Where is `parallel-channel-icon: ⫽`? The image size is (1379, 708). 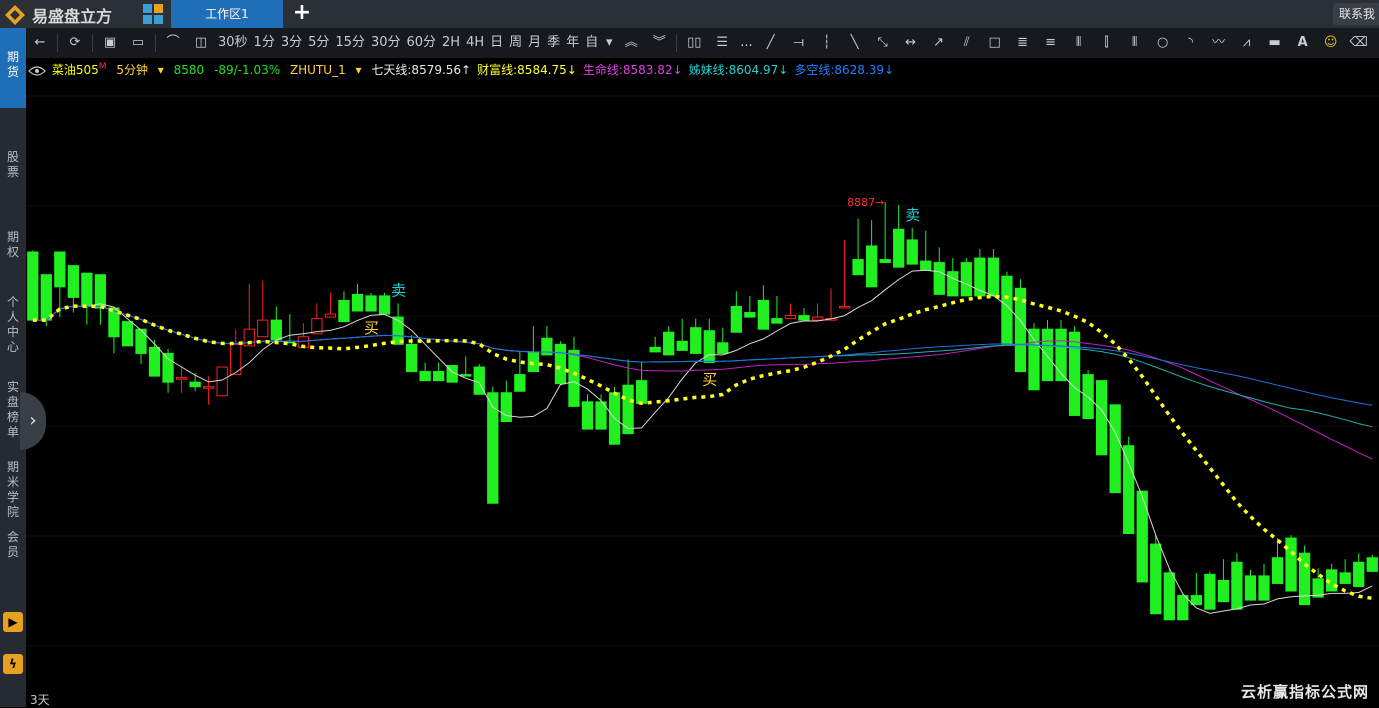 parallel-channel-icon: ⫽ is located at coordinates (967, 43).